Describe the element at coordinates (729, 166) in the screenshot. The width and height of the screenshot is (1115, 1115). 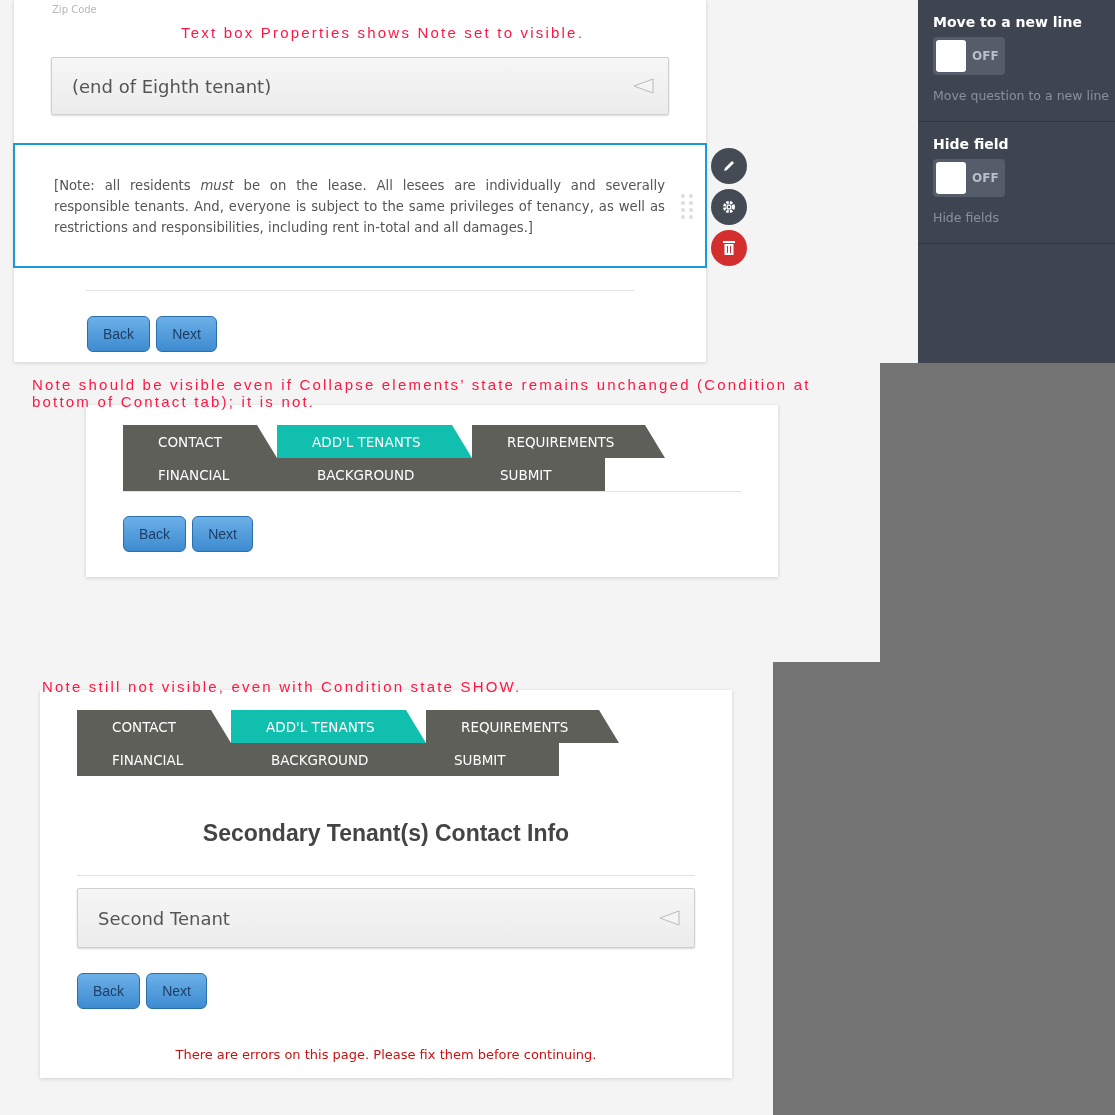
I see `edit-icon` at that location.